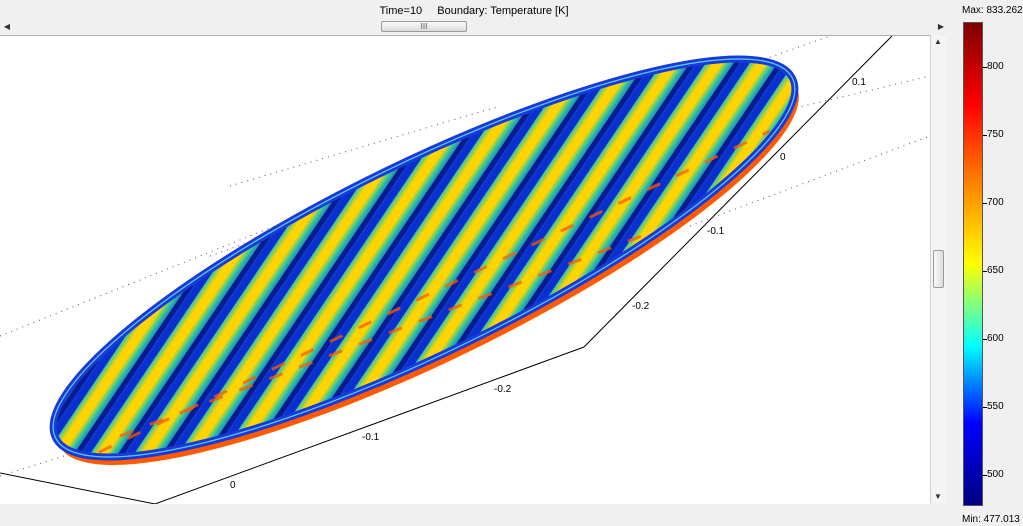 Image resolution: width=1023 pixels, height=526 pixels. I want to click on vertical-scroll-thumb, so click(938, 269).